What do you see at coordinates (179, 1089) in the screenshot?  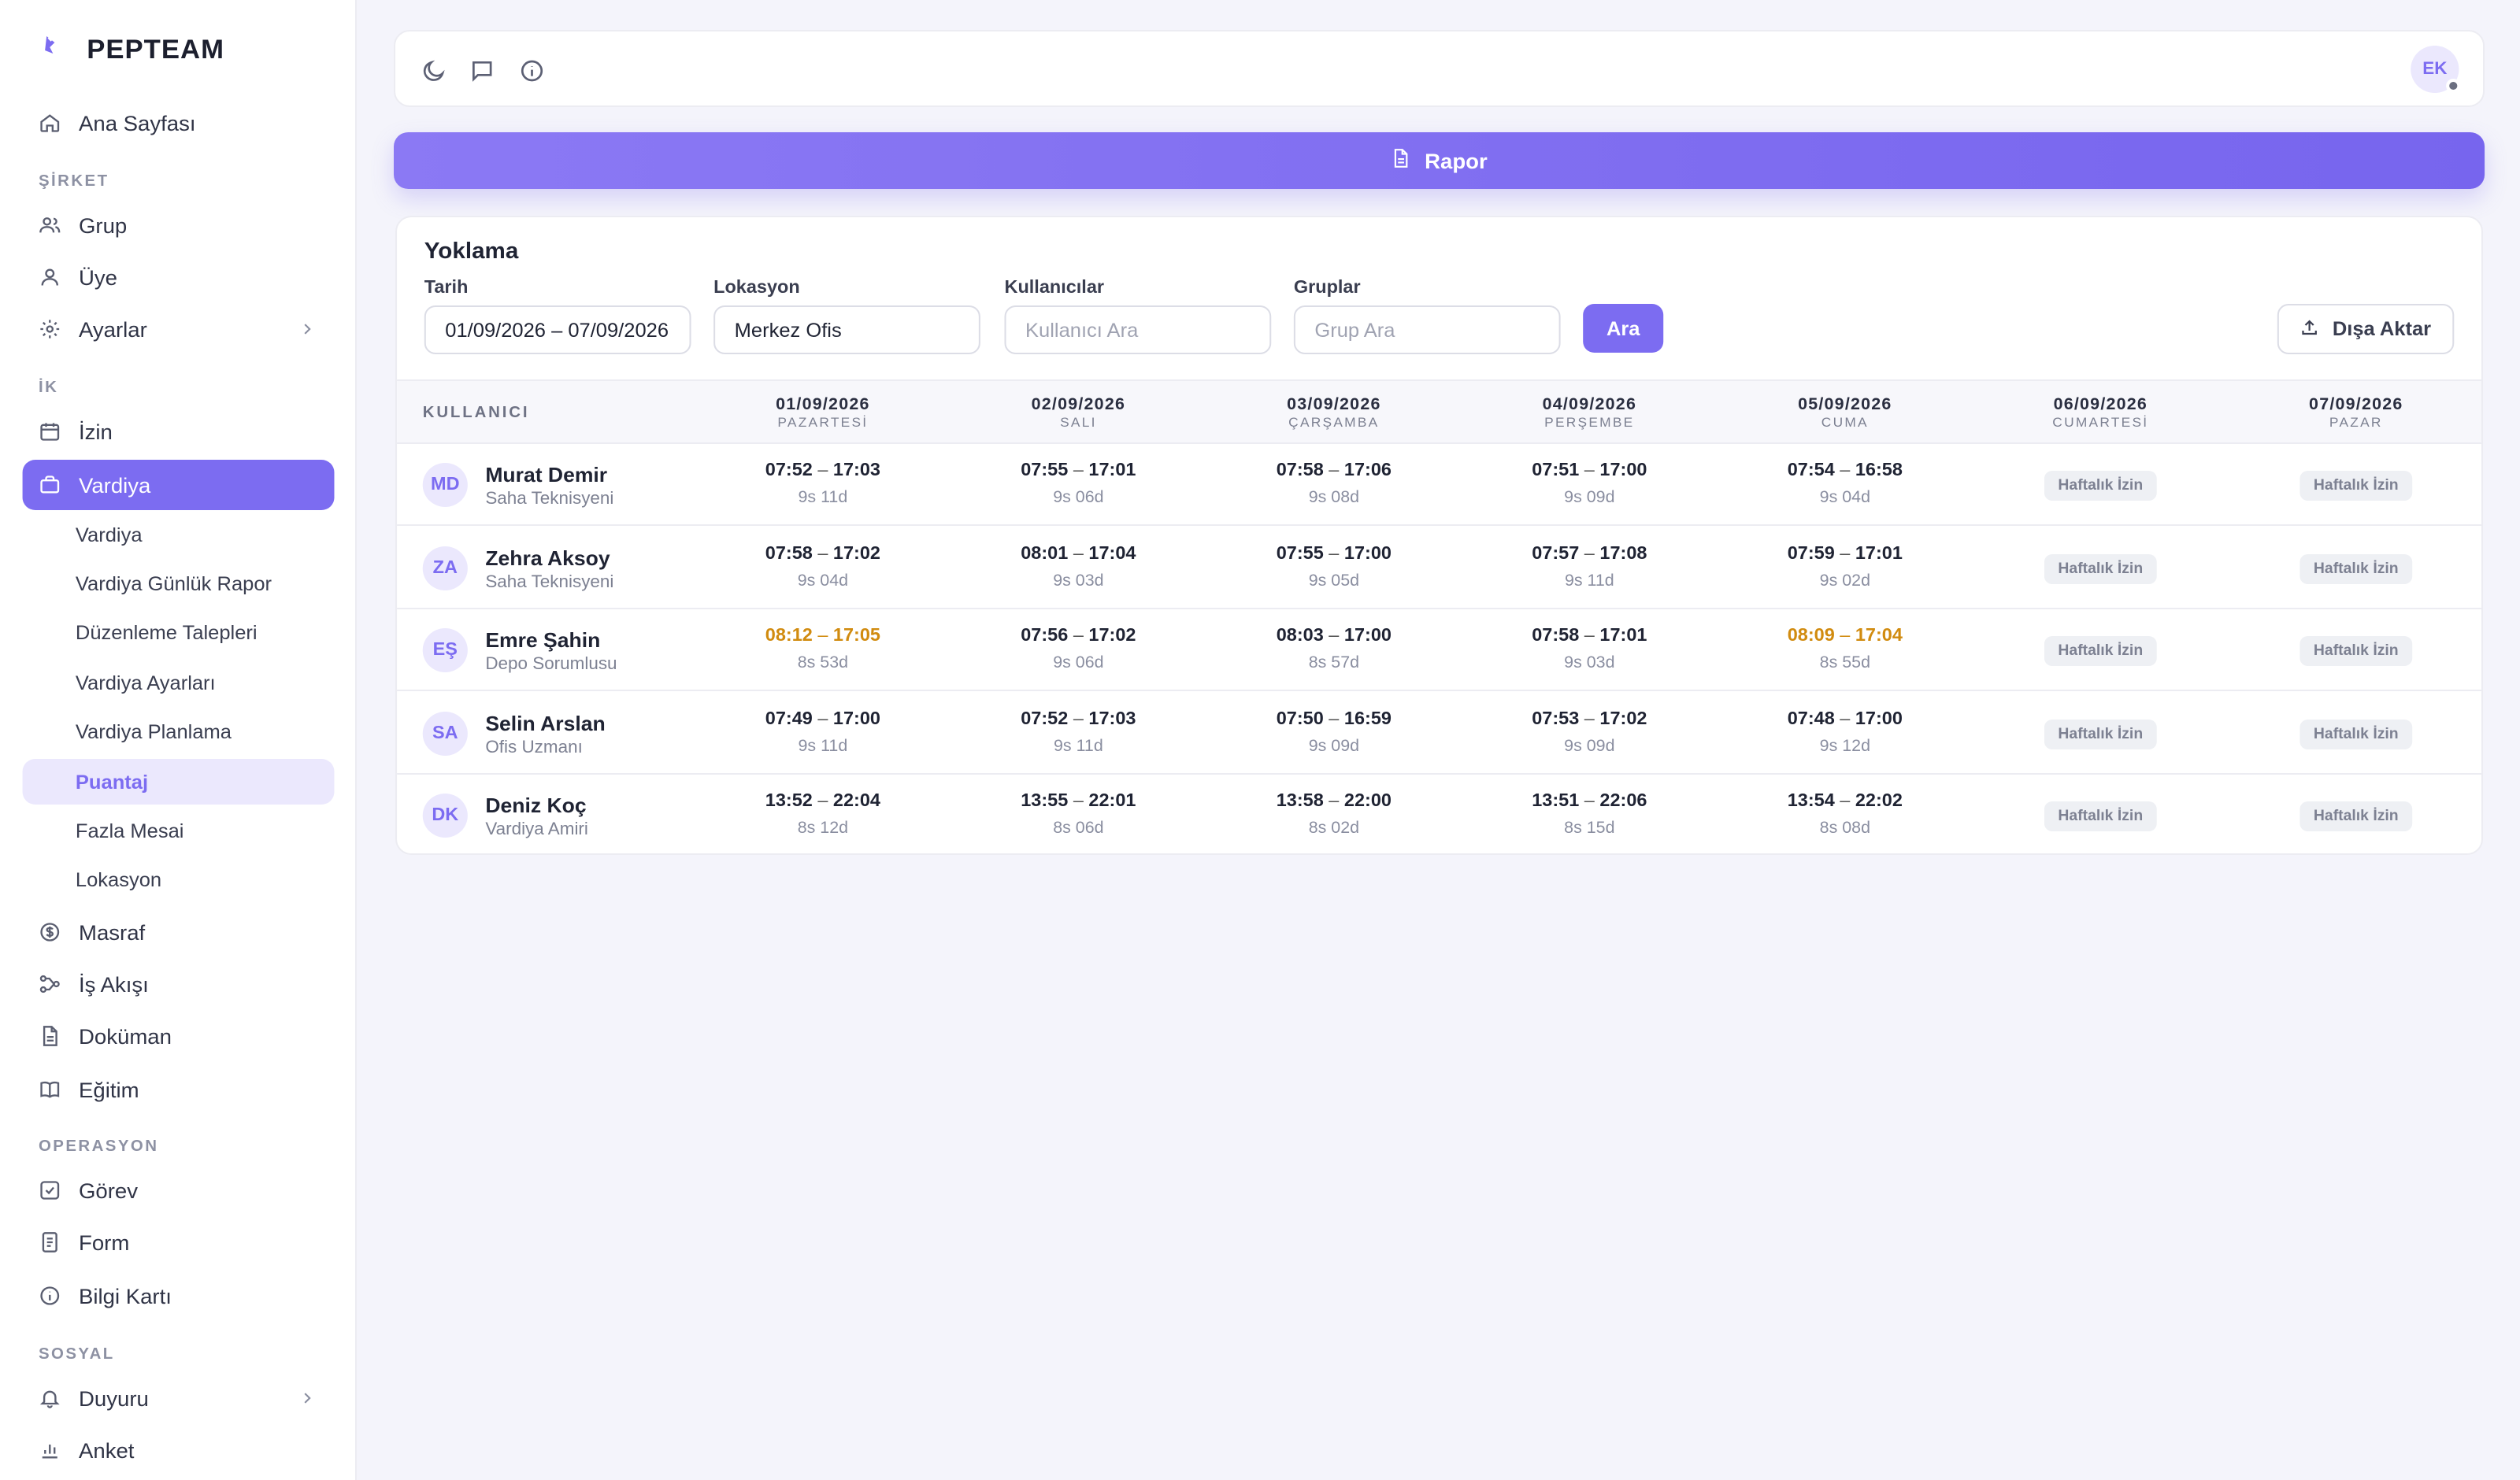 I see `nav-egitim: Eğitim` at bounding box center [179, 1089].